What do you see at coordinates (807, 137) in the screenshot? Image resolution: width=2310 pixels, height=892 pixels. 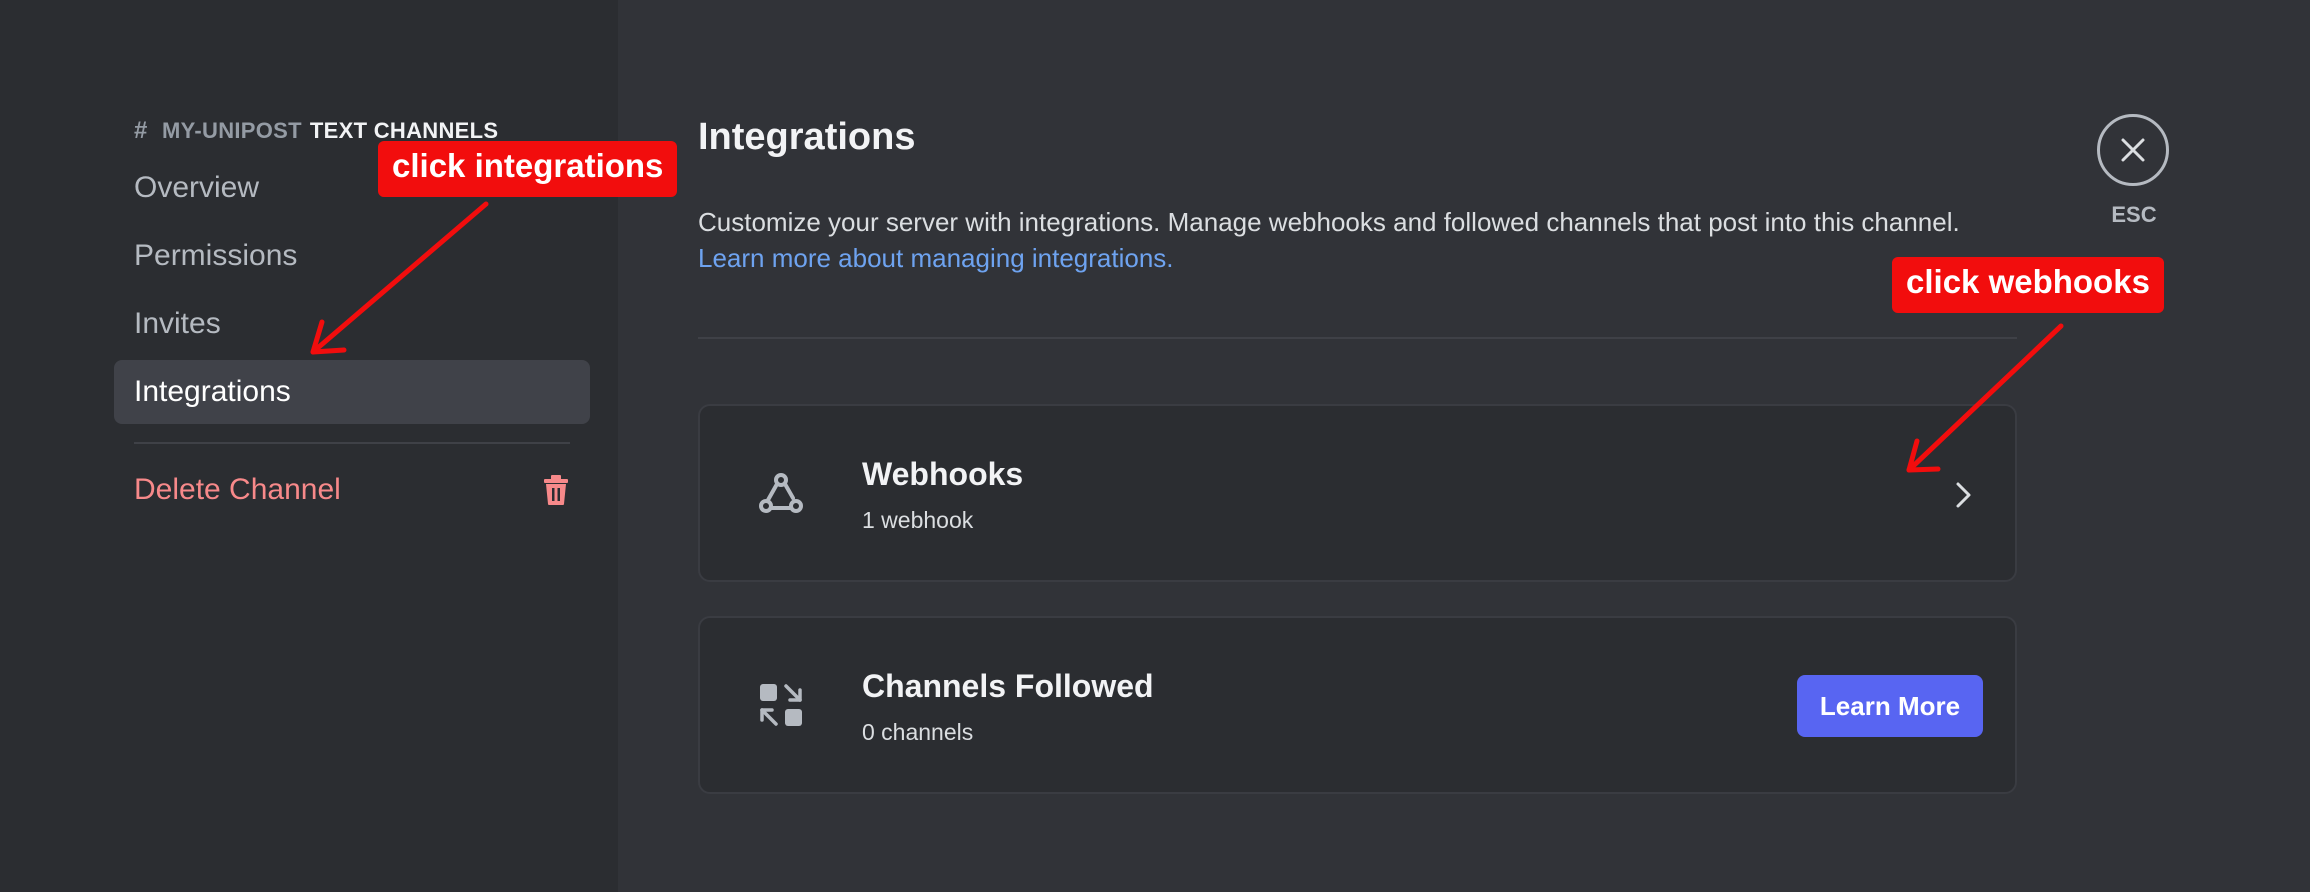 I see `page-title: Integrations` at bounding box center [807, 137].